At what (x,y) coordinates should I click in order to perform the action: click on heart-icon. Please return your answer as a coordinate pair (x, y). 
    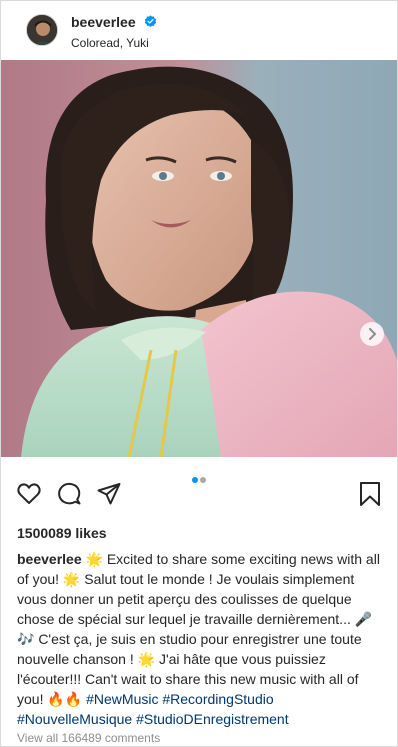
    Looking at the image, I should click on (29, 494).